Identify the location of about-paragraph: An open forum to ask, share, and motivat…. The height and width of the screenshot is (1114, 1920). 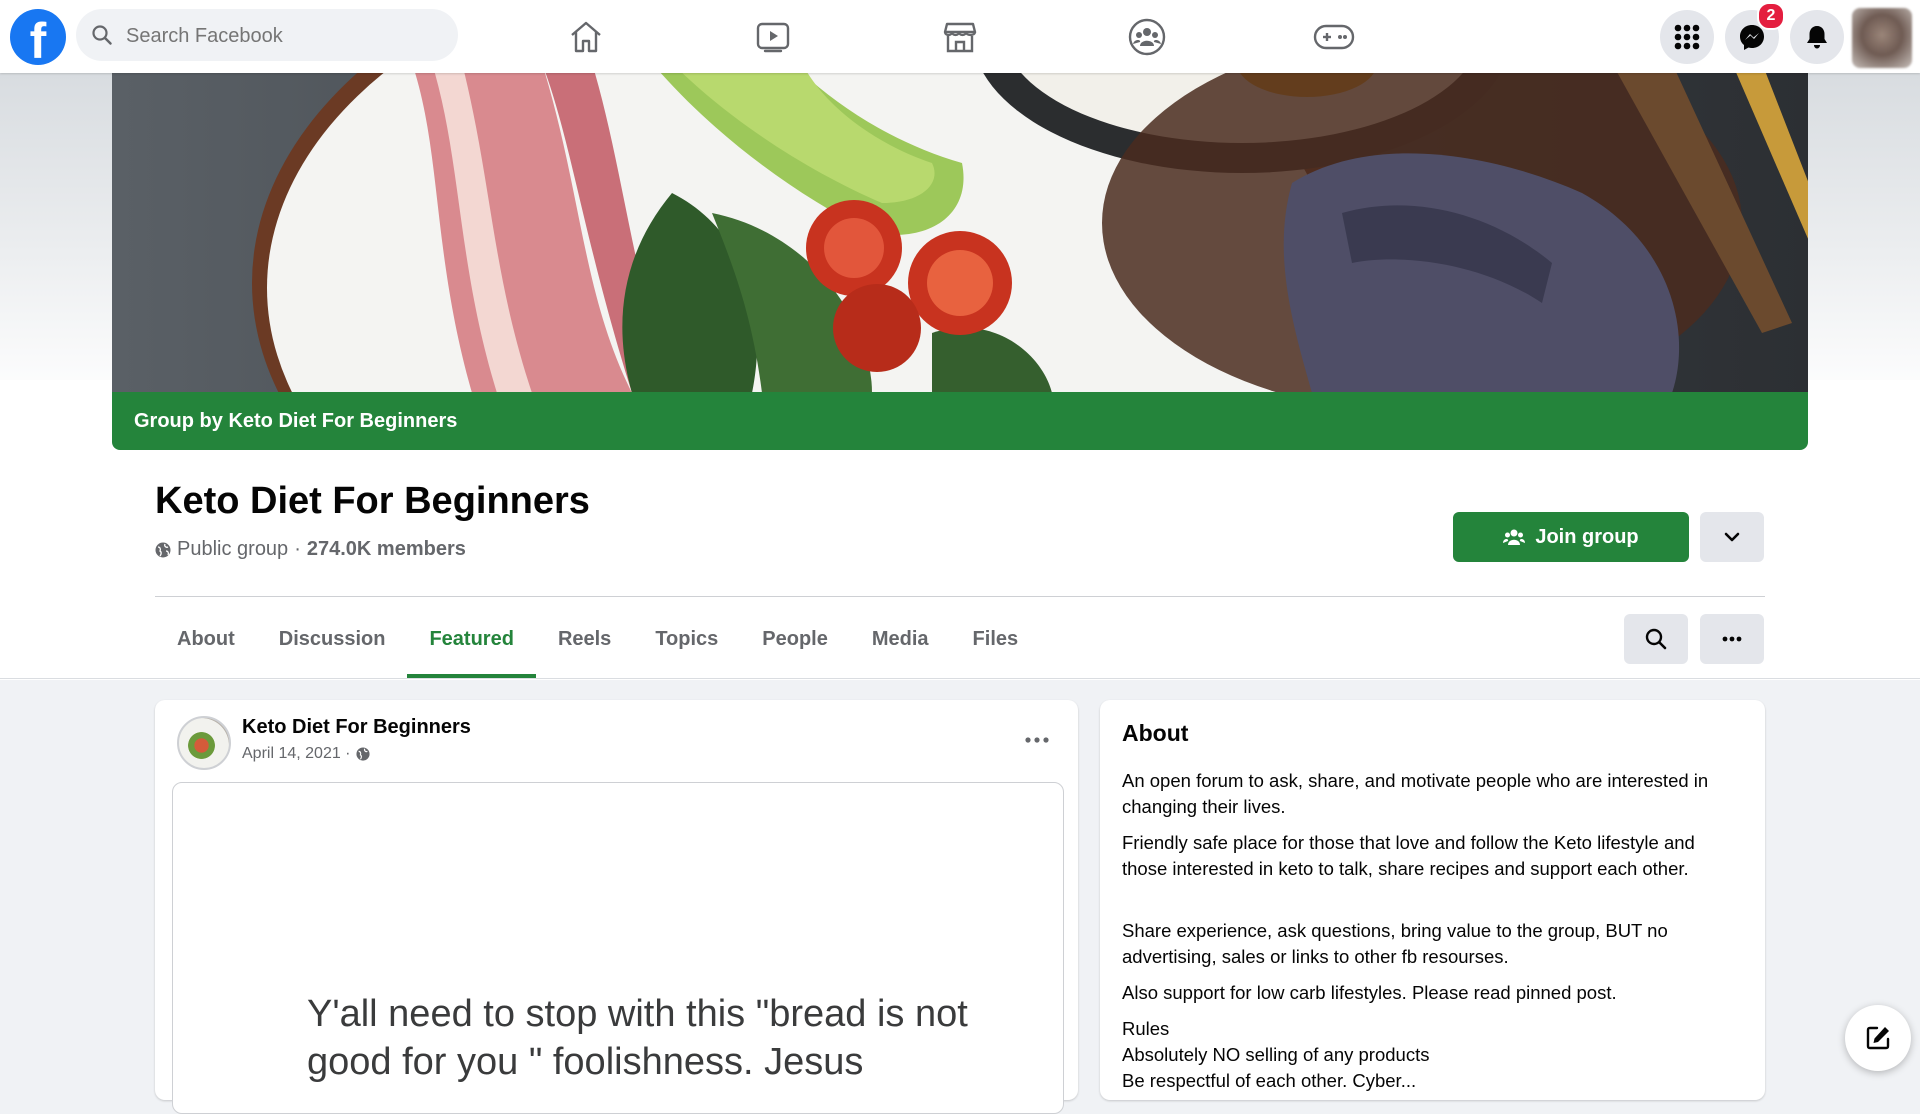
(1415, 793).